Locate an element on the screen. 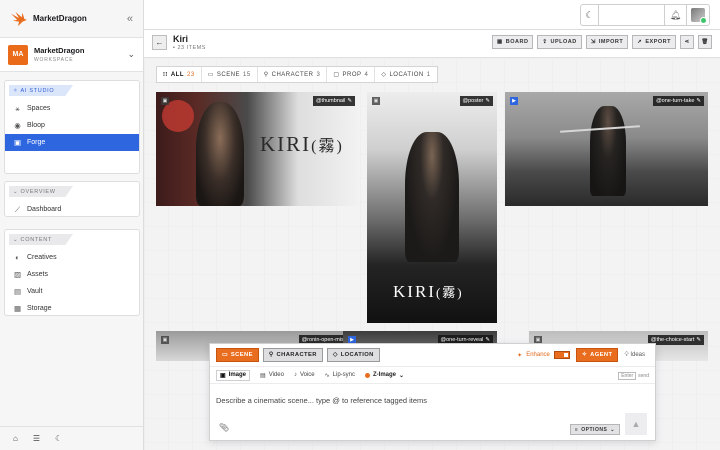 Image resolution: width=720 pixels, height=450 pixels. agent-icon: ✧ is located at coordinates (584, 355).